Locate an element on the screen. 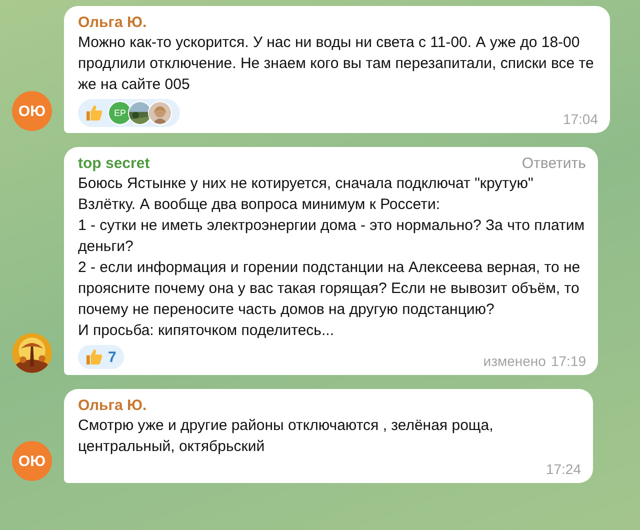  message-text: Можно как-то ускорится. У нас ни воды ни света с 11-00. А уже до 18-00 продлили отключение. Не знаем кого вы там перезапитали, списки все те же на сайте 005 is located at coordinates (336, 64).